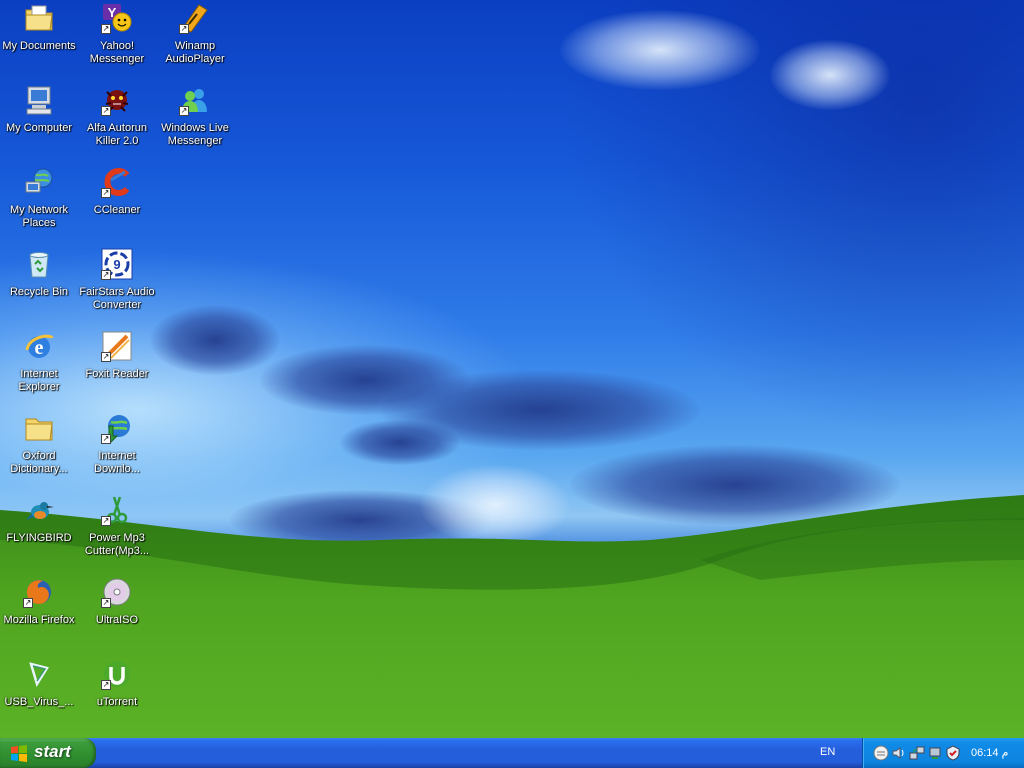 The width and height of the screenshot is (1024, 768). What do you see at coordinates (917, 753) in the screenshot?
I see `network-tray-icon` at bounding box center [917, 753].